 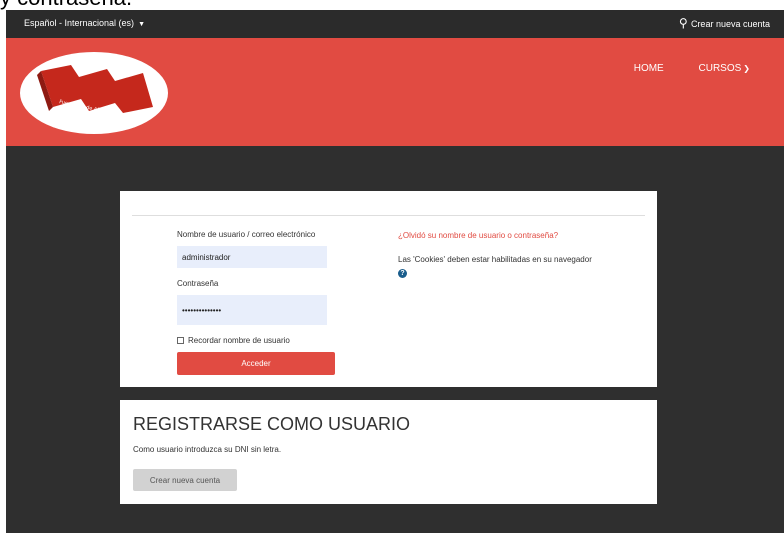 What do you see at coordinates (252, 257) in the screenshot?
I see `username-input` at bounding box center [252, 257].